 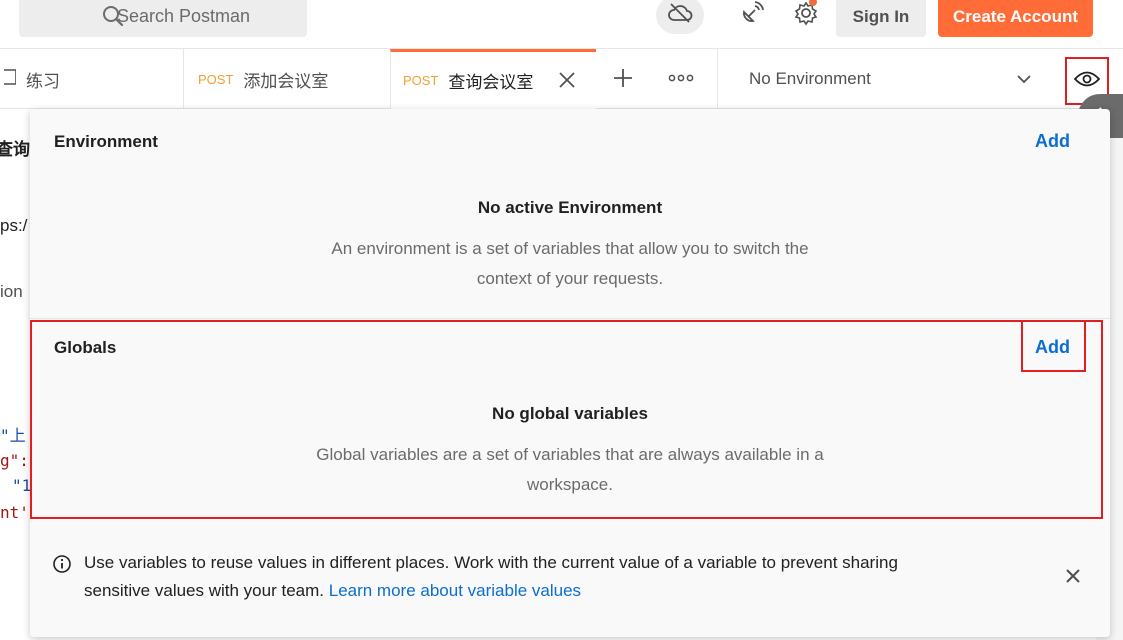 I want to click on tab-query-room: POST 查询会议室, so click(x=493, y=79).